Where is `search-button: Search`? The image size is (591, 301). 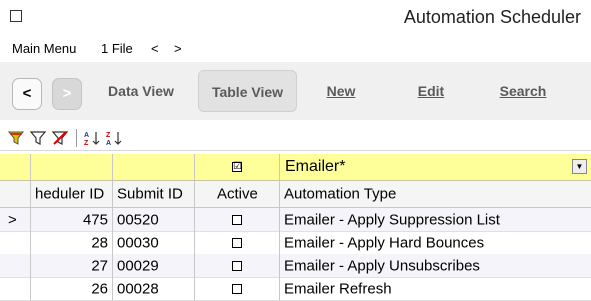
search-button: Search is located at coordinates (523, 91).